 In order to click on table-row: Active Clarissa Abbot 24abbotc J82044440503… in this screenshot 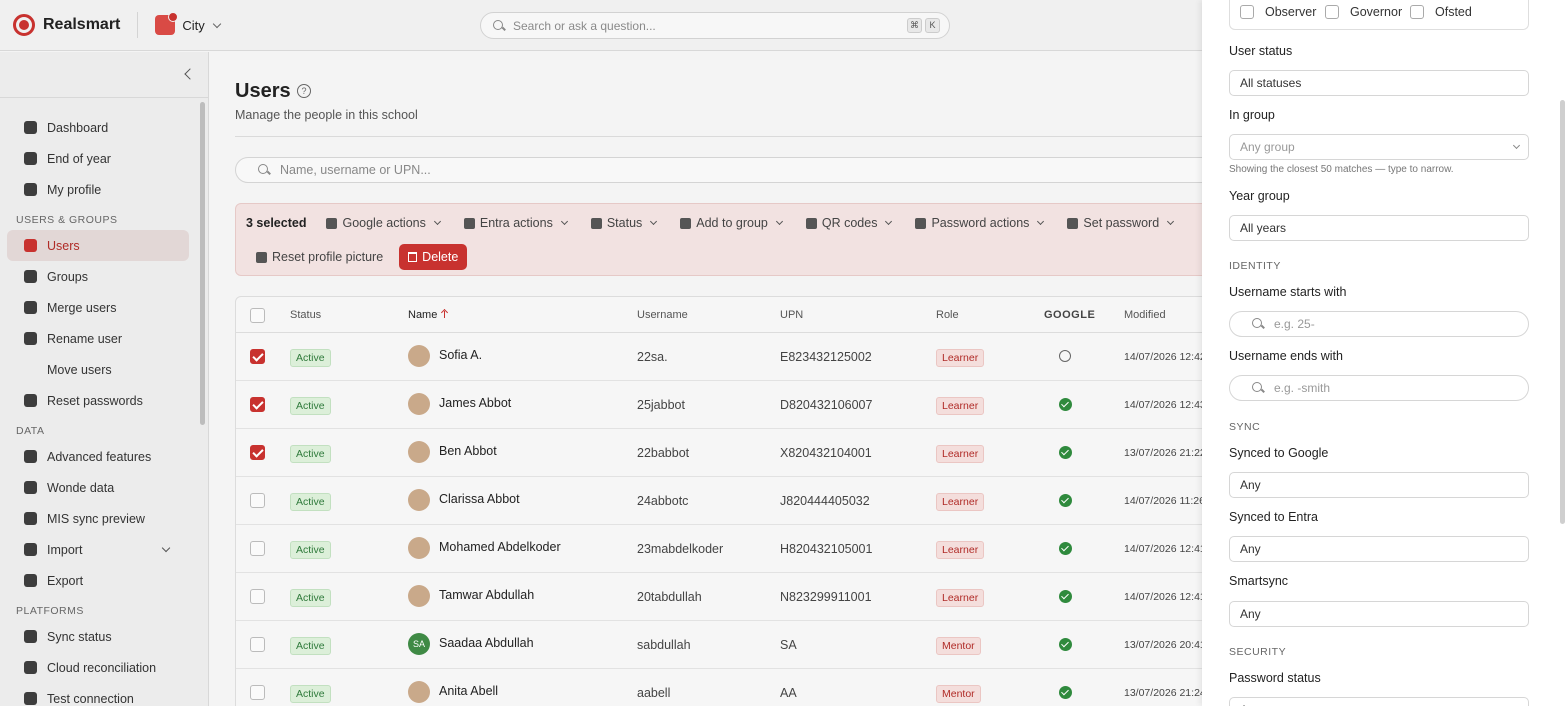, I will do `click(719, 501)`.